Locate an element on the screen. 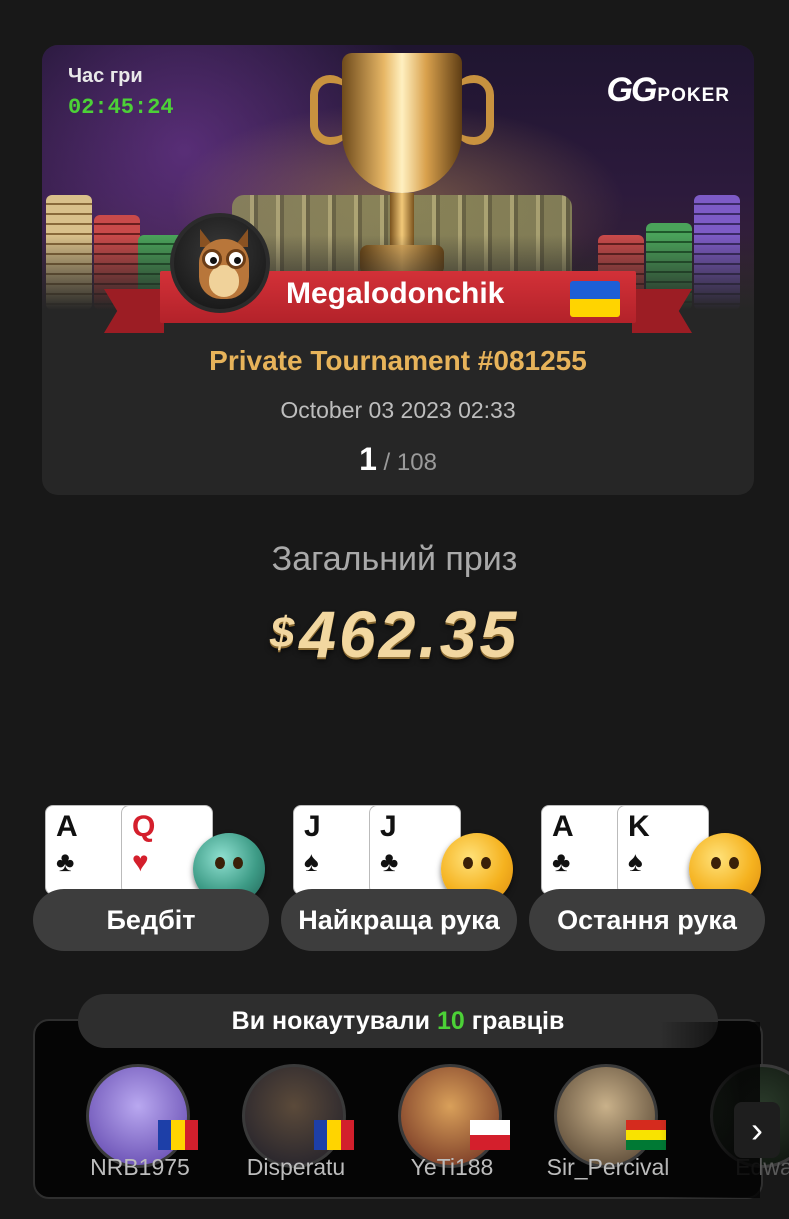 The image size is (789, 1219). player-name: NRB1975 is located at coordinates (140, 1167).